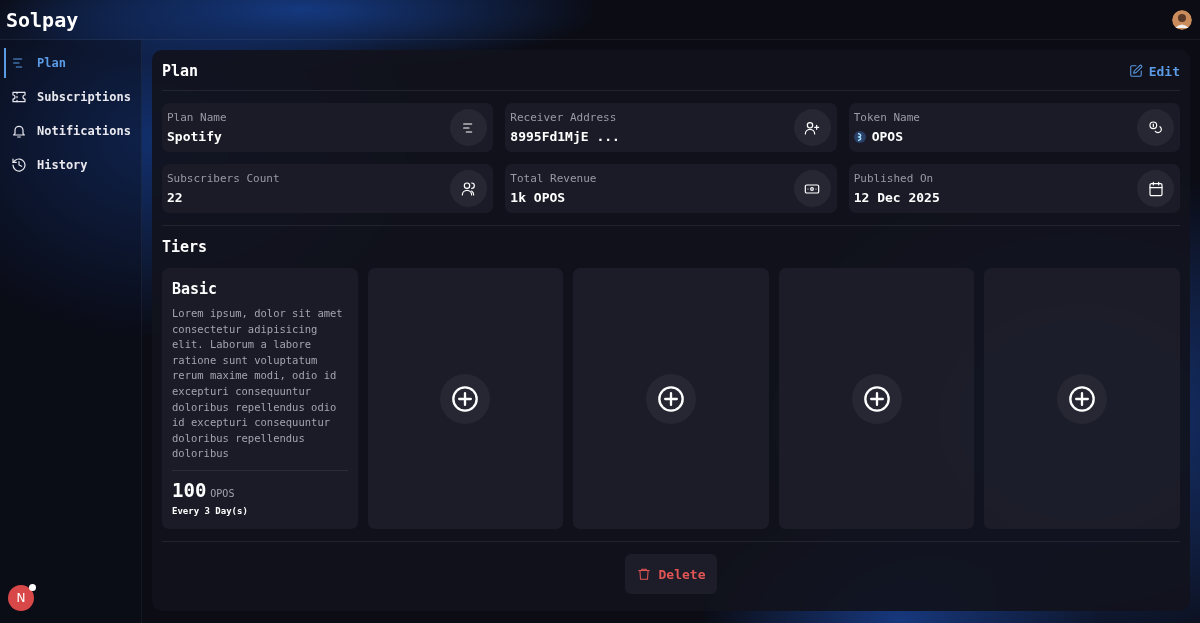 Image resolution: width=1200 pixels, height=623 pixels. What do you see at coordinates (175, 197) in the screenshot?
I see `field-value: 22` at bounding box center [175, 197].